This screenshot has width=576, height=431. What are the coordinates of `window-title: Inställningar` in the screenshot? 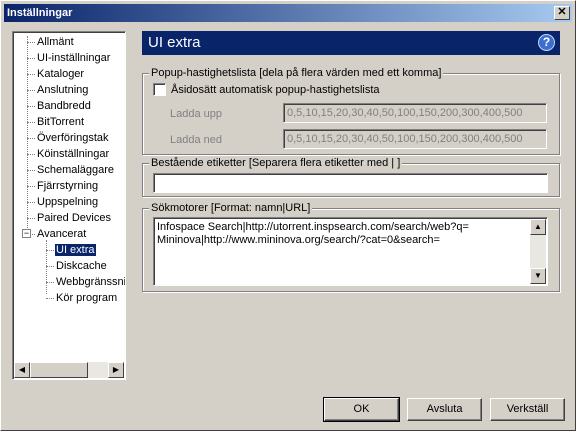 It's located at (40, 13).